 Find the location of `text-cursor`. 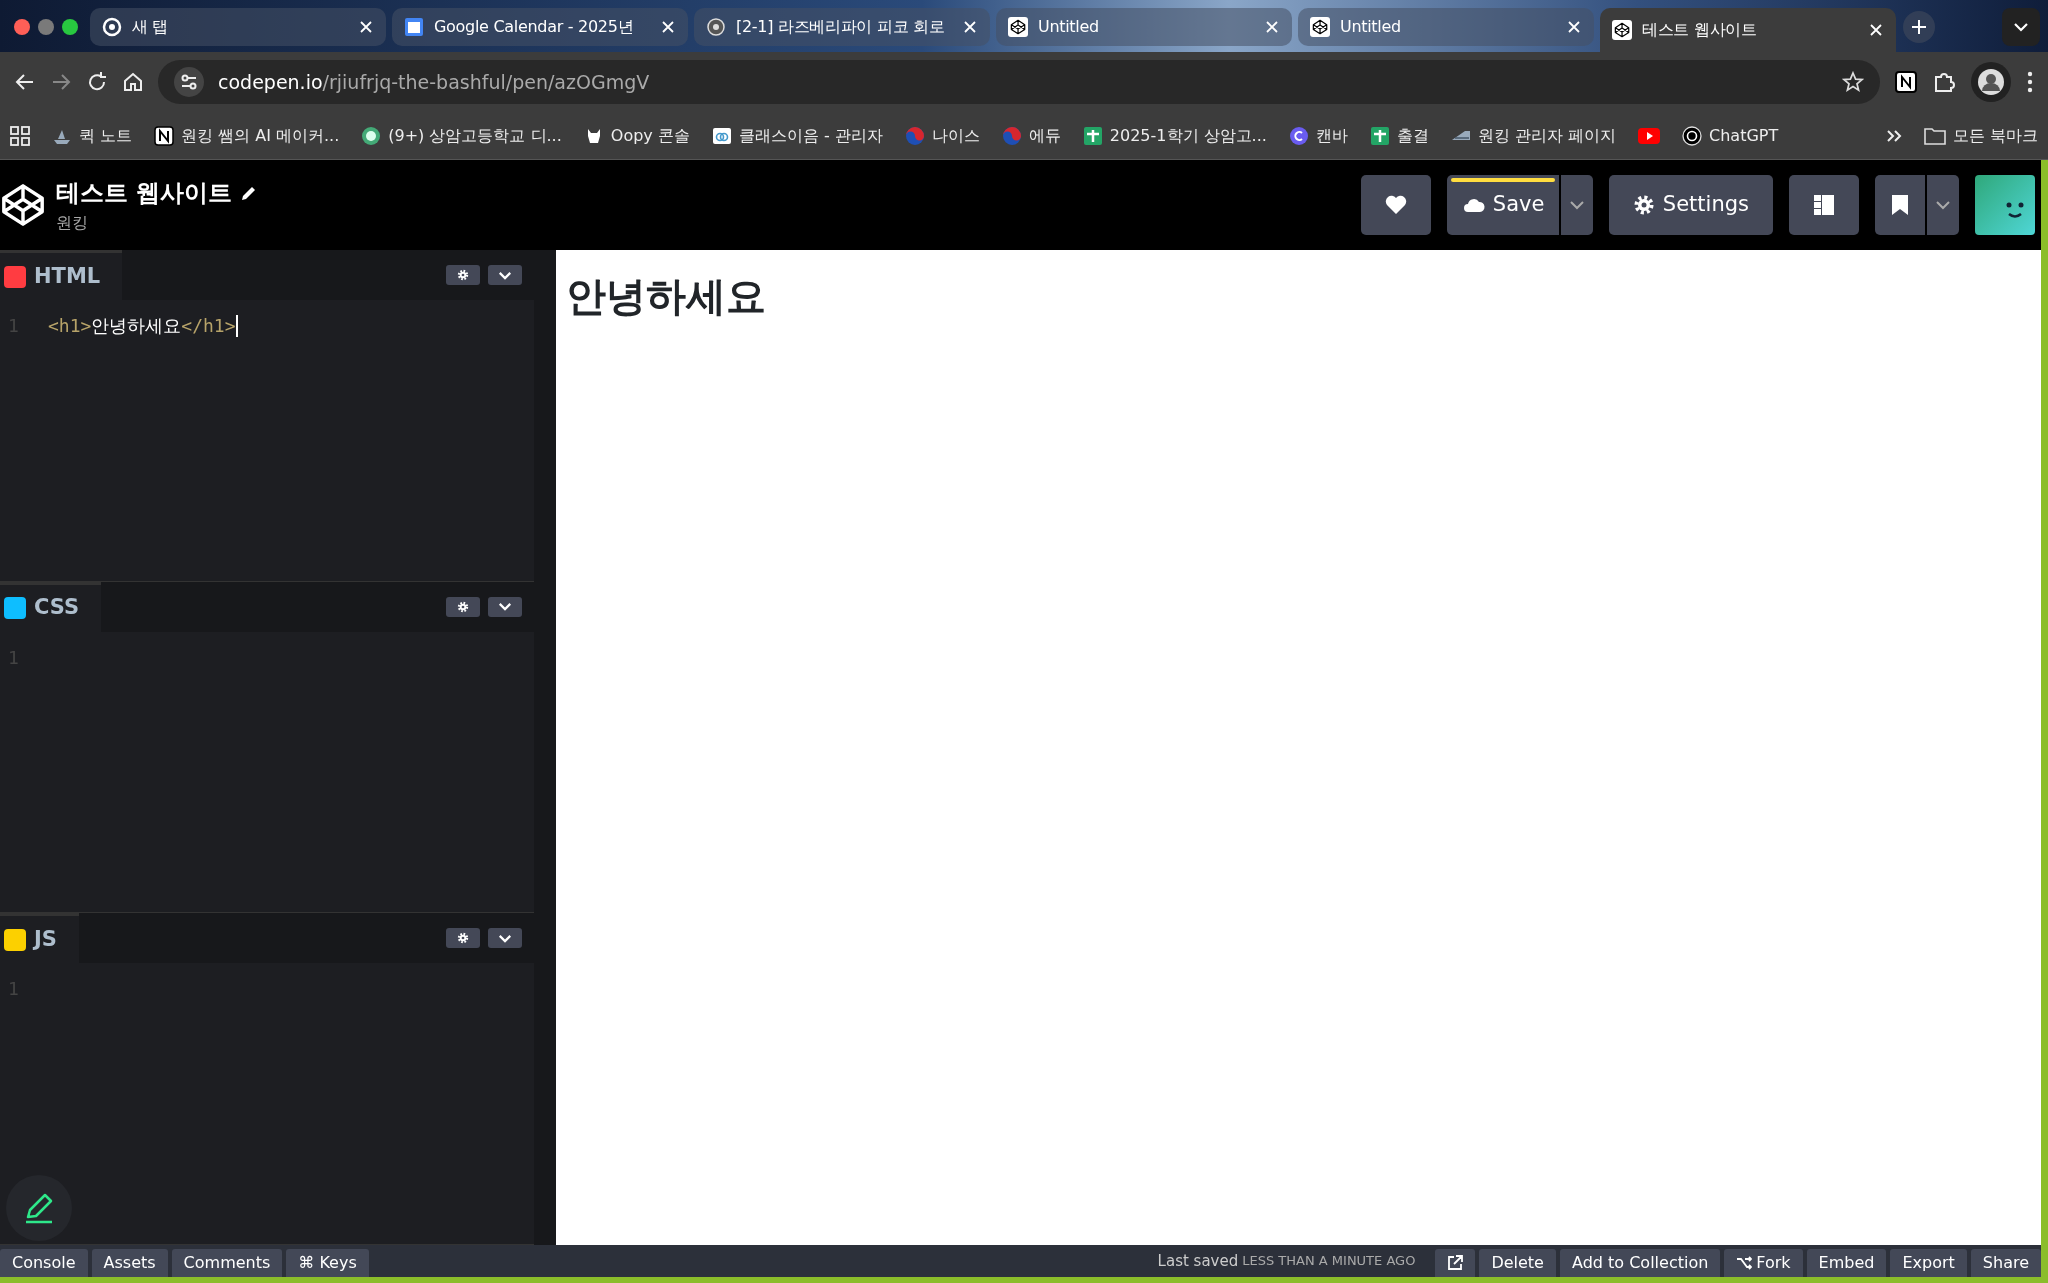

text-cursor is located at coordinates (236, 325).